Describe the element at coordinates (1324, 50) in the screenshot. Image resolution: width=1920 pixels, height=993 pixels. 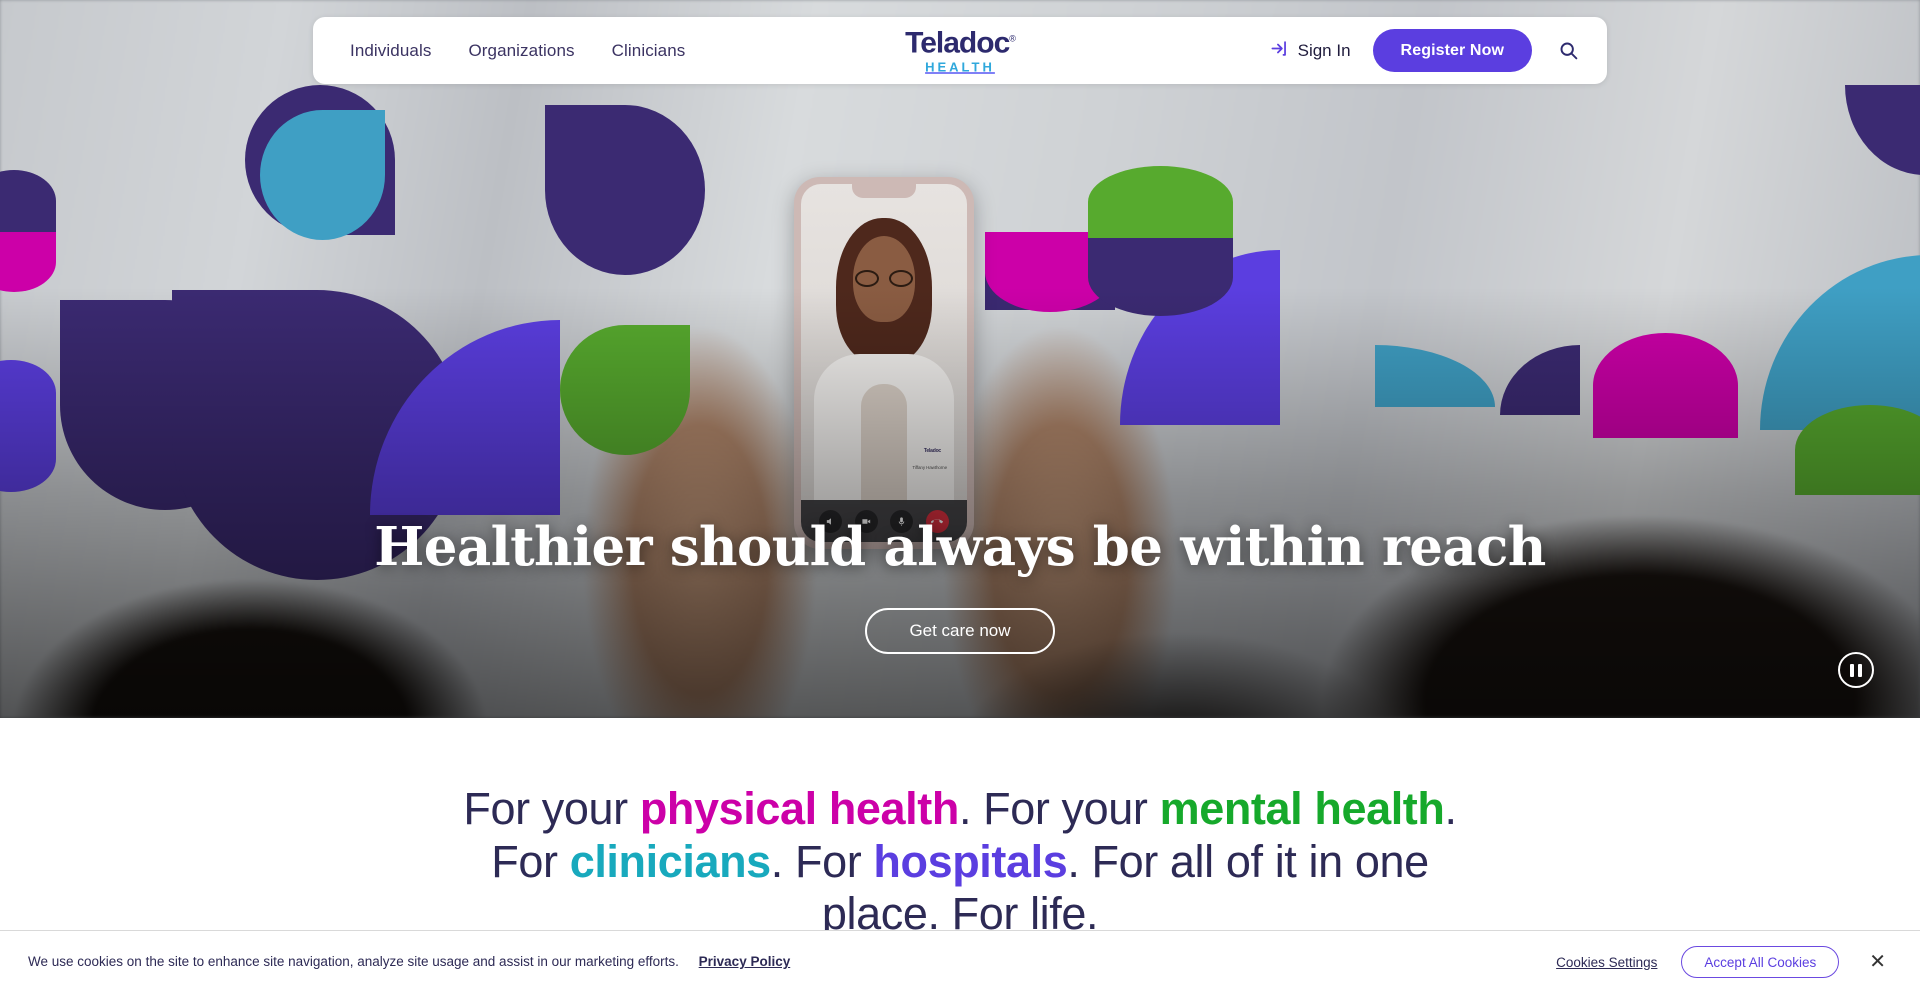
I see `sign-in-label: Sign In` at that location.